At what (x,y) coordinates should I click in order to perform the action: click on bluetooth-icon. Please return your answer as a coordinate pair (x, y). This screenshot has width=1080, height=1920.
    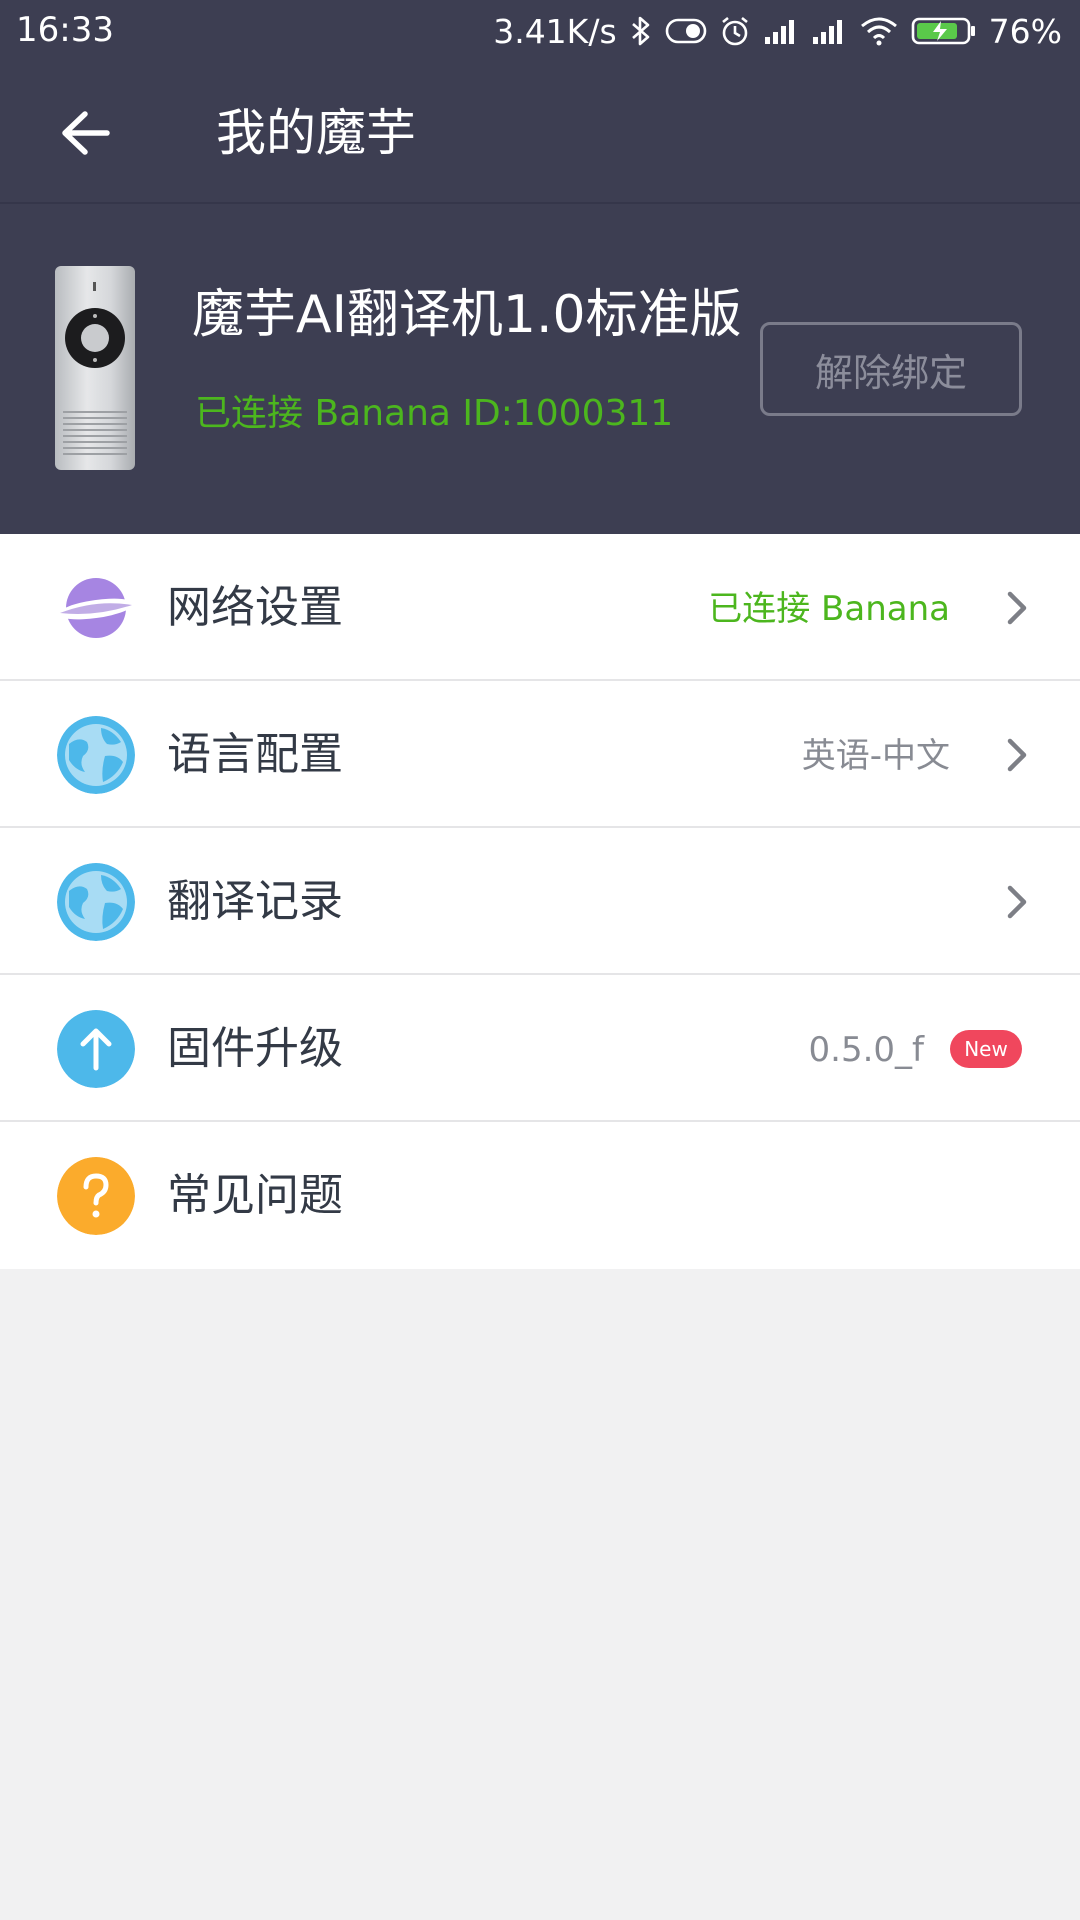
    Looking at the image, I should click on (641, 31).